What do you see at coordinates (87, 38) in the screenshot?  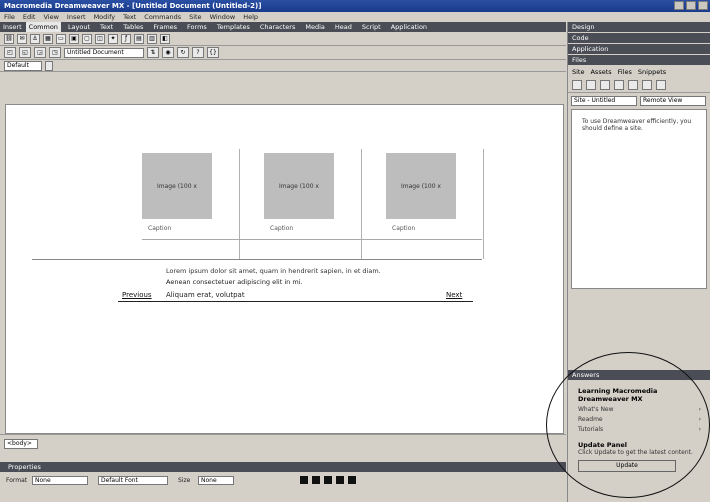 I see `image-placeholder-icon: ▢` at bounding box center [87, 38].